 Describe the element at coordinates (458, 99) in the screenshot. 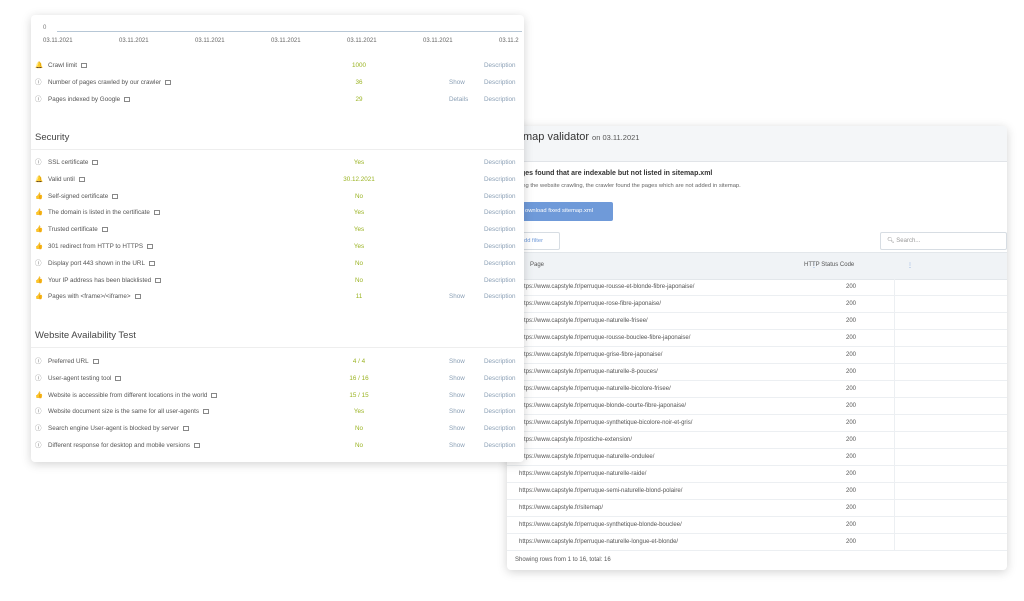

I see `details-link: Details` at that location.